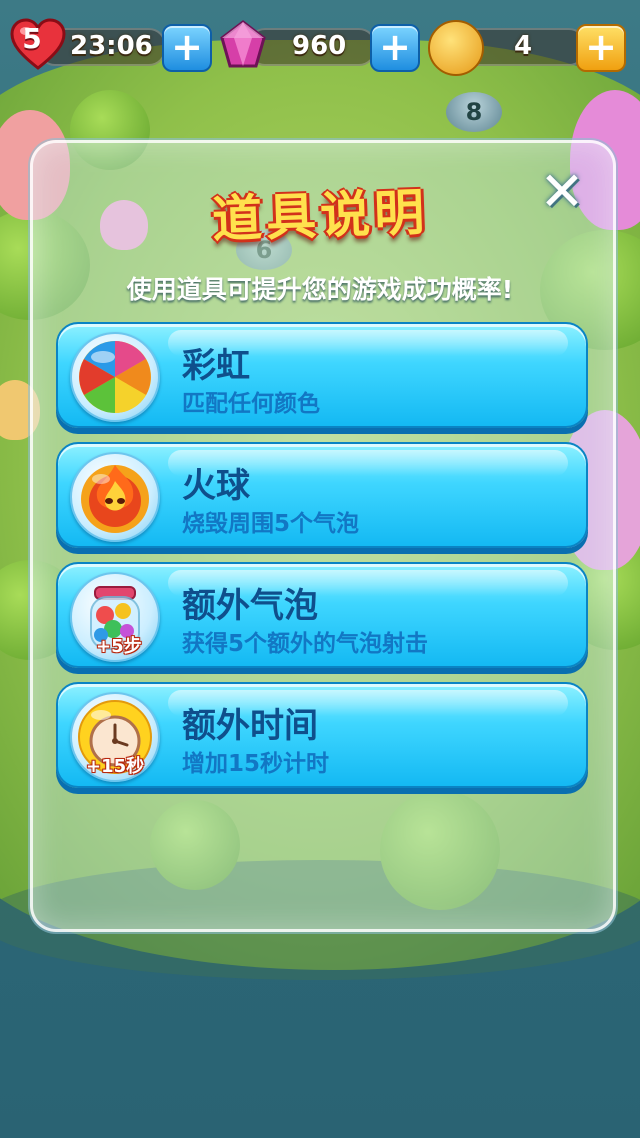  Describe the element at coordinates (115, 617) in the screenshot. I see `item-icon-frame: +5步` at that location.